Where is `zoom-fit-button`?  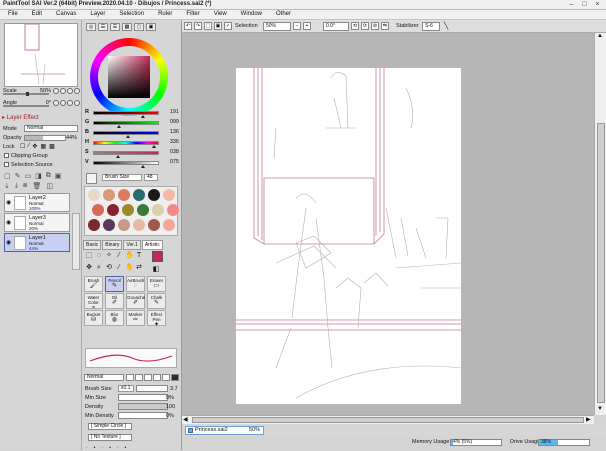
zoom-fit-button is located at coordinates (70, 91).